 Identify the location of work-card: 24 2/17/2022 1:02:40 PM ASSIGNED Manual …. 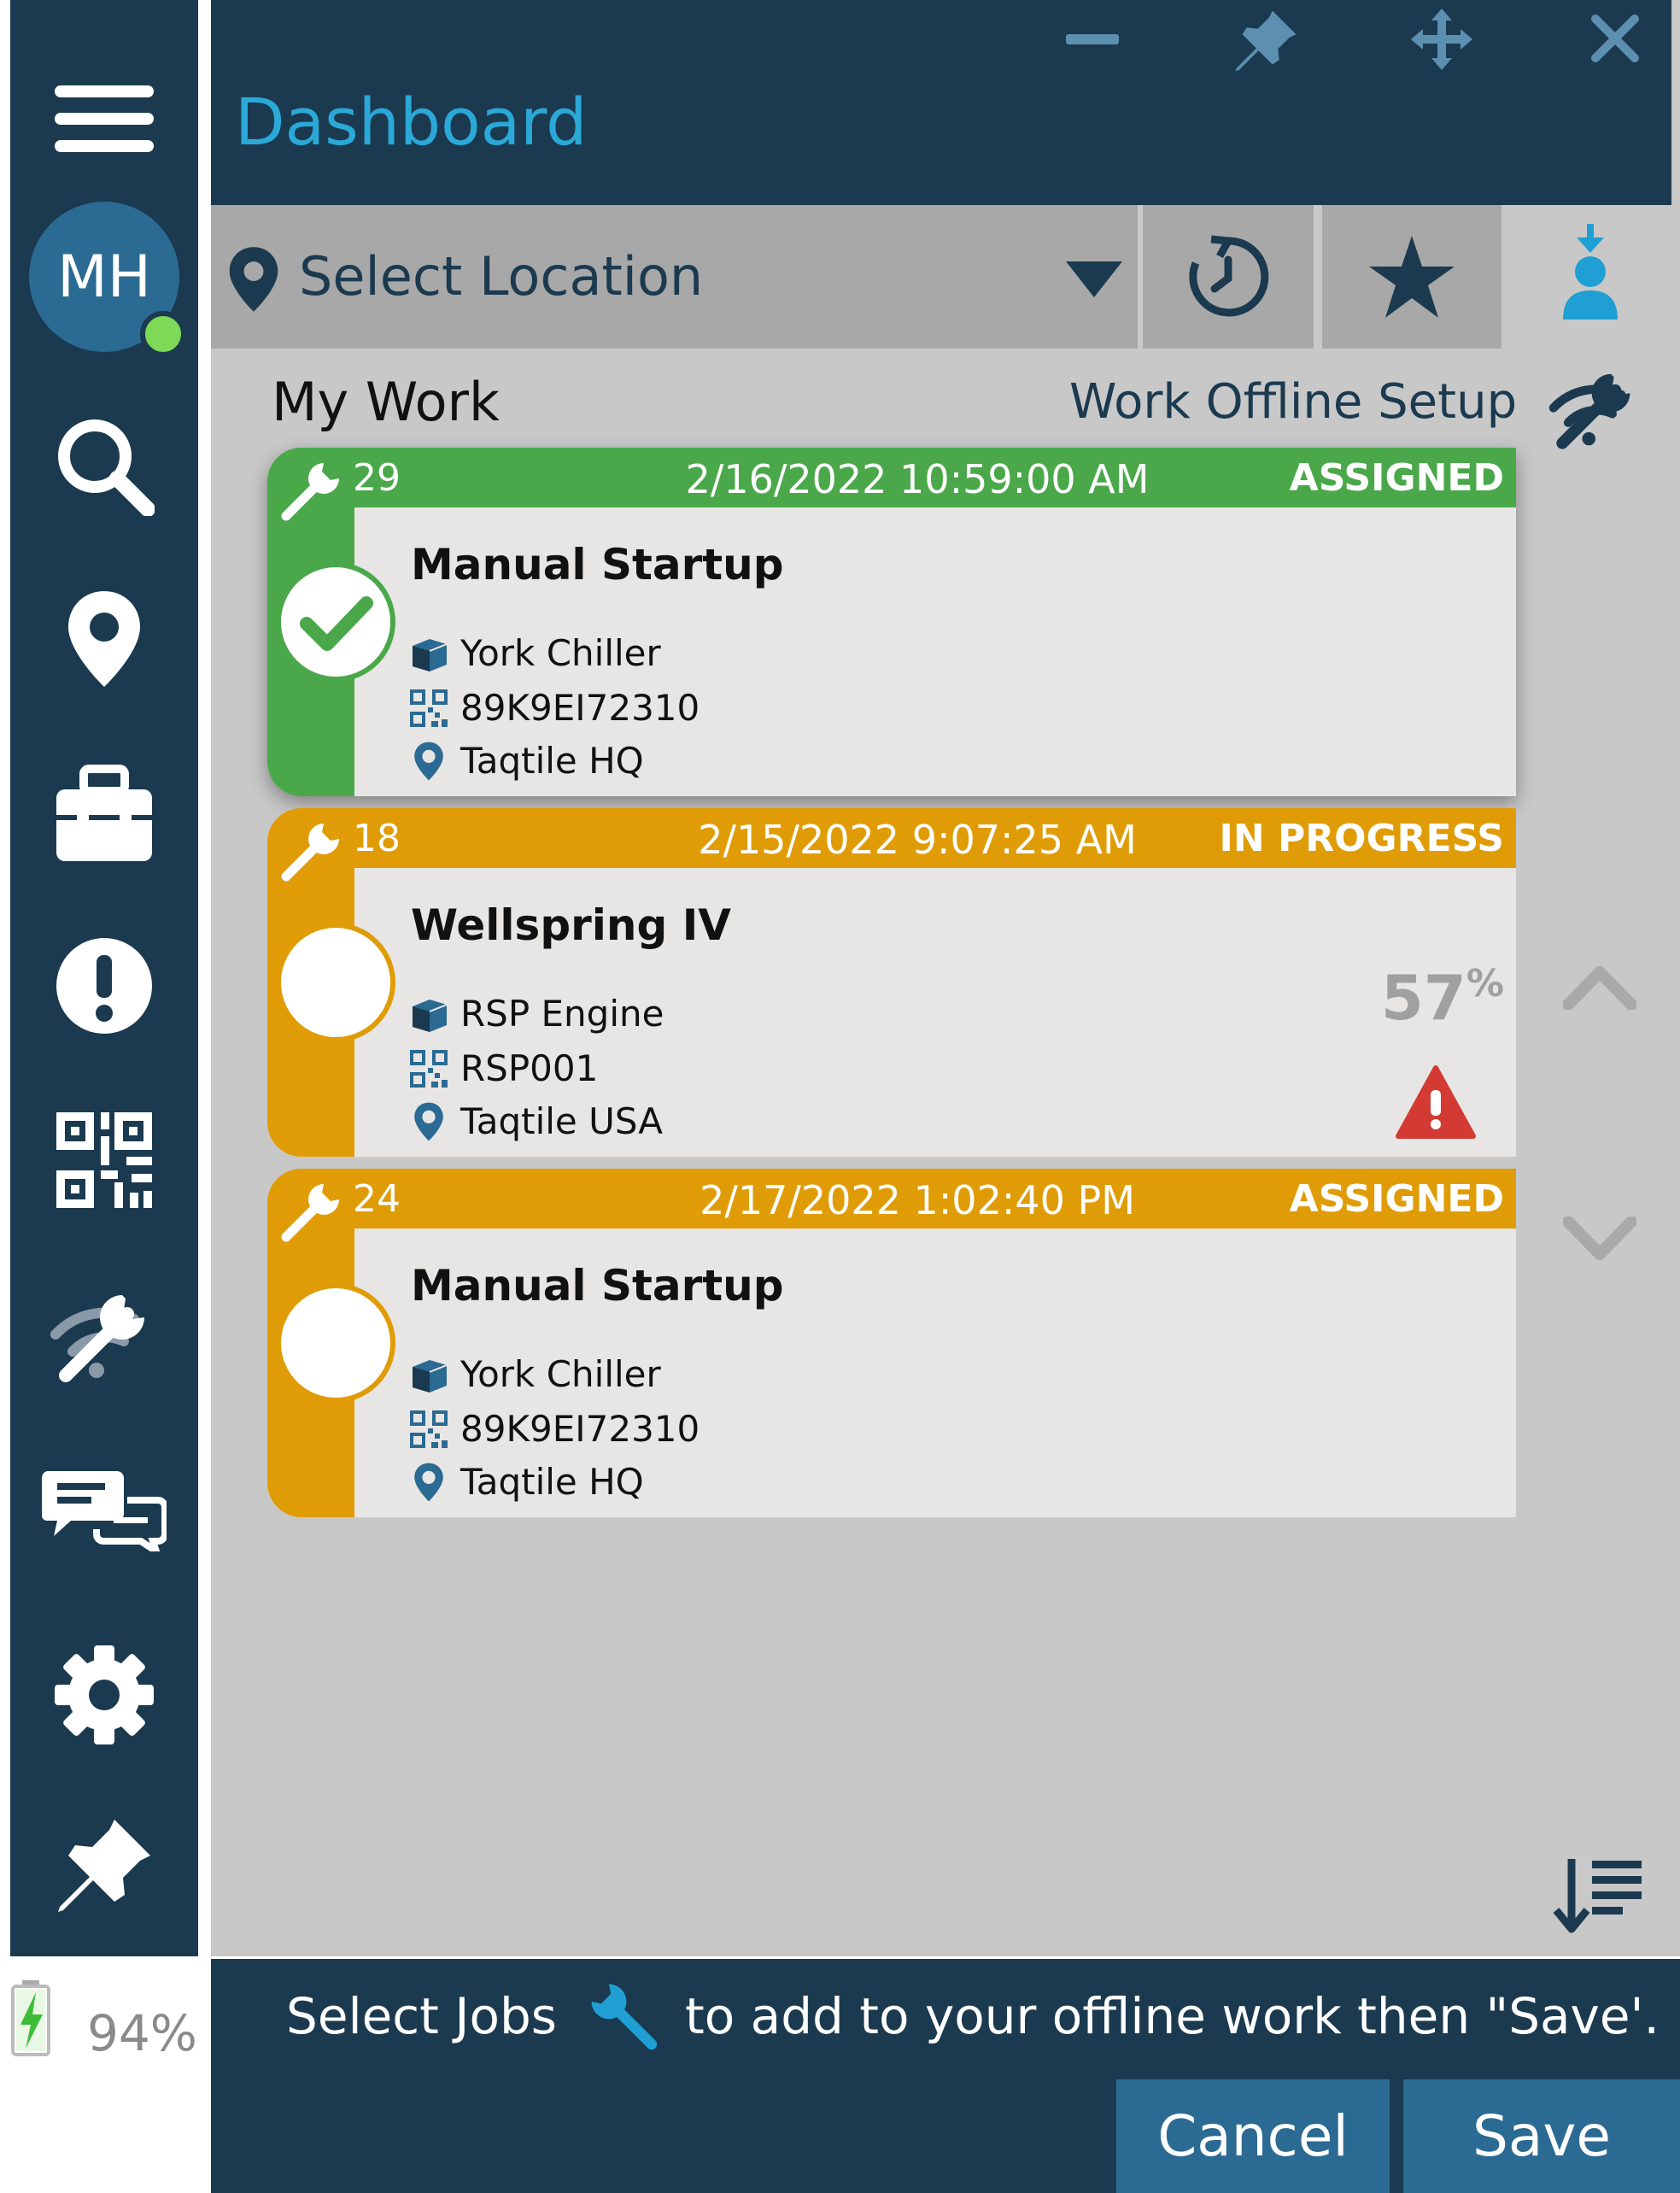
(891, 1343).